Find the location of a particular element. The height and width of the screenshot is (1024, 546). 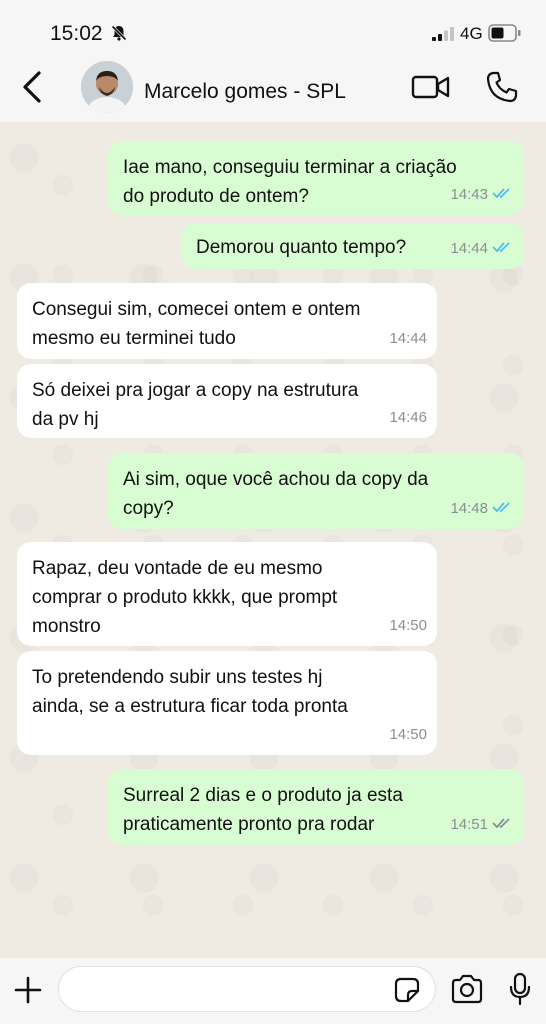

signal-icon is located at coordinates (444, 36).